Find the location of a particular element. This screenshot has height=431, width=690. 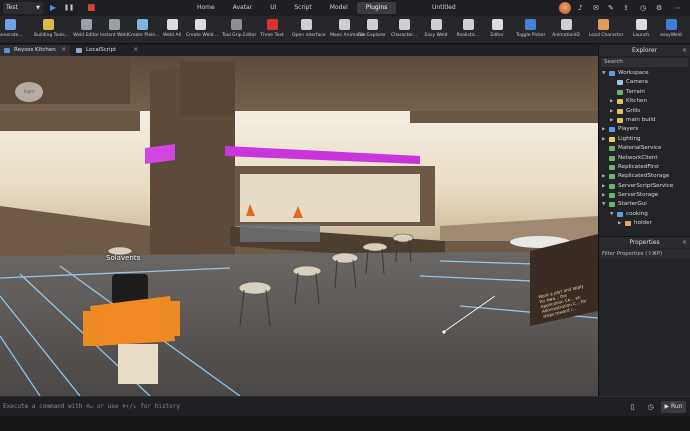

pencil-icon: ✎ is located at coordinates (611, 8).